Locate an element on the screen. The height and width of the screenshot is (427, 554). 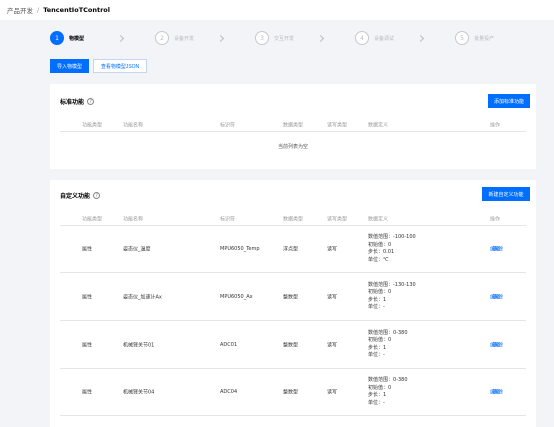
data-definition: 数值范围：-130-130 初始值：0 步长：1 单位：- is located at coordinates (392, 296).